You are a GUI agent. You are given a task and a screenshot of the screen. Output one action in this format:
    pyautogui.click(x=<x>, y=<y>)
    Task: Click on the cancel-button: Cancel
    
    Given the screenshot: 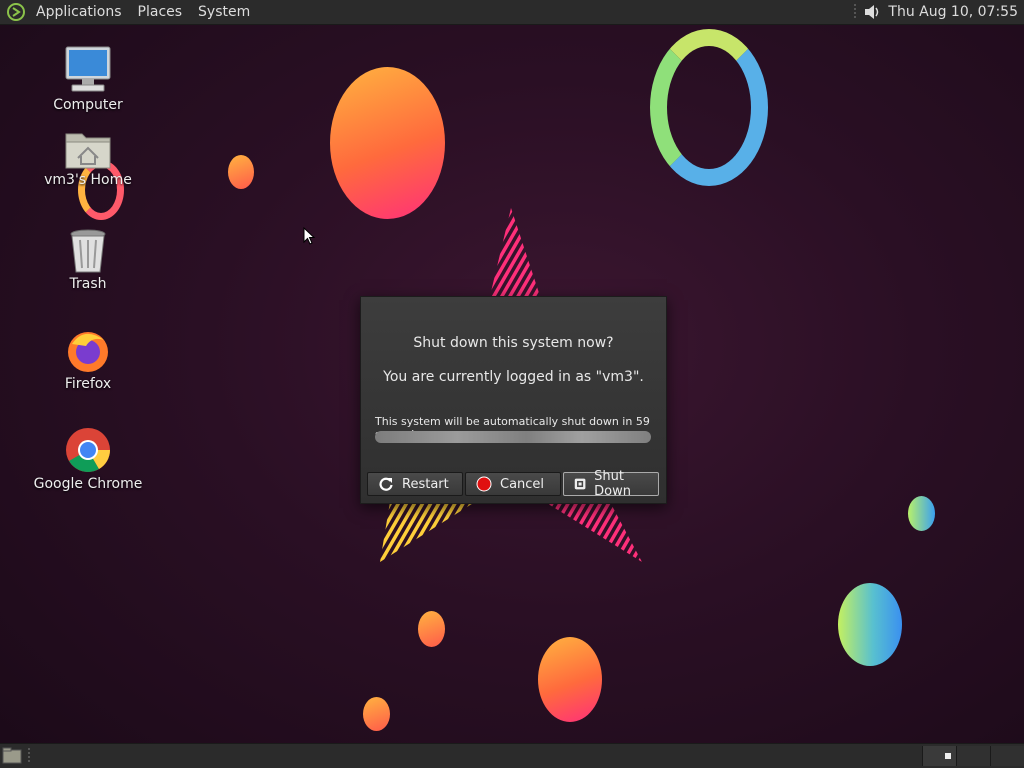 What is the action you would take?
    pyautogui.click(x=513, y=484)
    